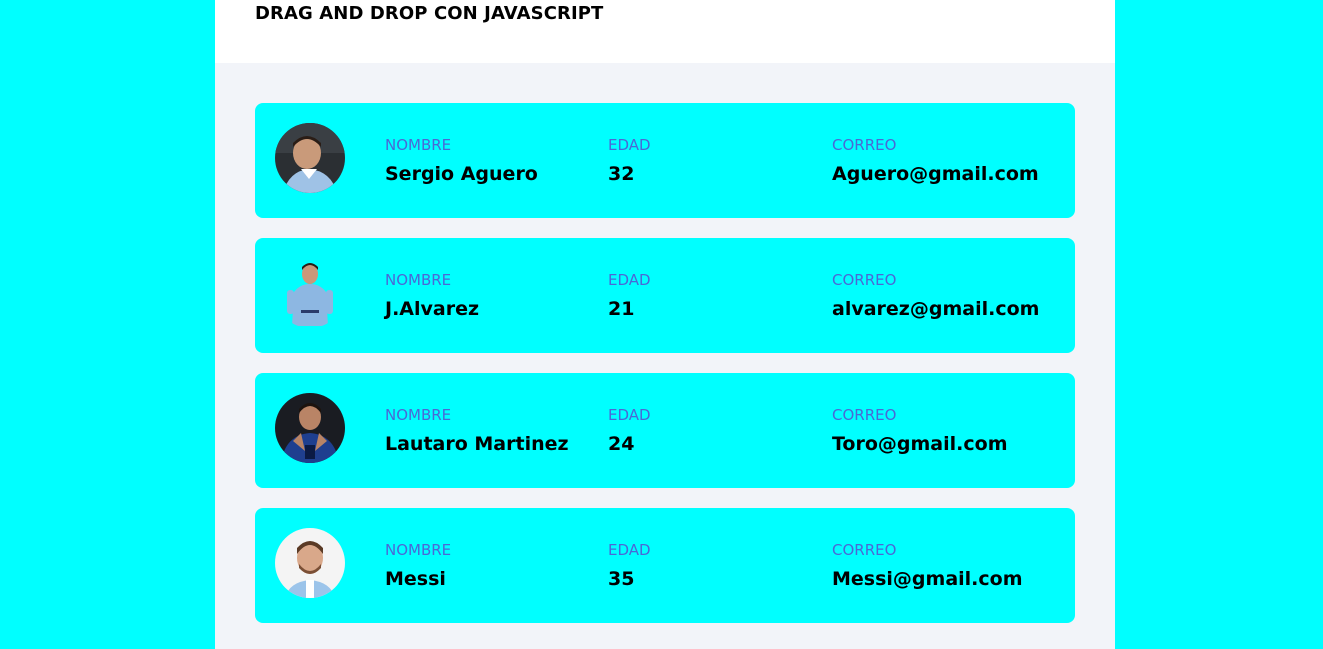 Image resolution: width=1323 pixels, height=649 pixels. Describe the element at coordinates (629, 565) in the screenshot. I see `age-field: EDAD 35` at that location.